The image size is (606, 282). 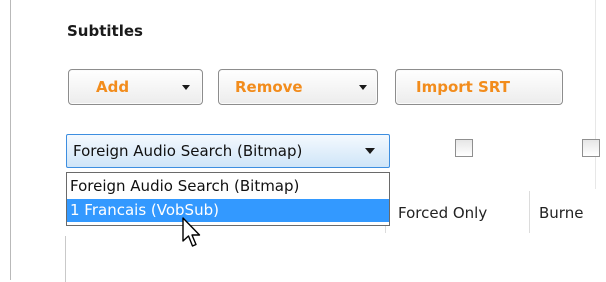 I want to click on column-separator, so click(x=529, y=212).